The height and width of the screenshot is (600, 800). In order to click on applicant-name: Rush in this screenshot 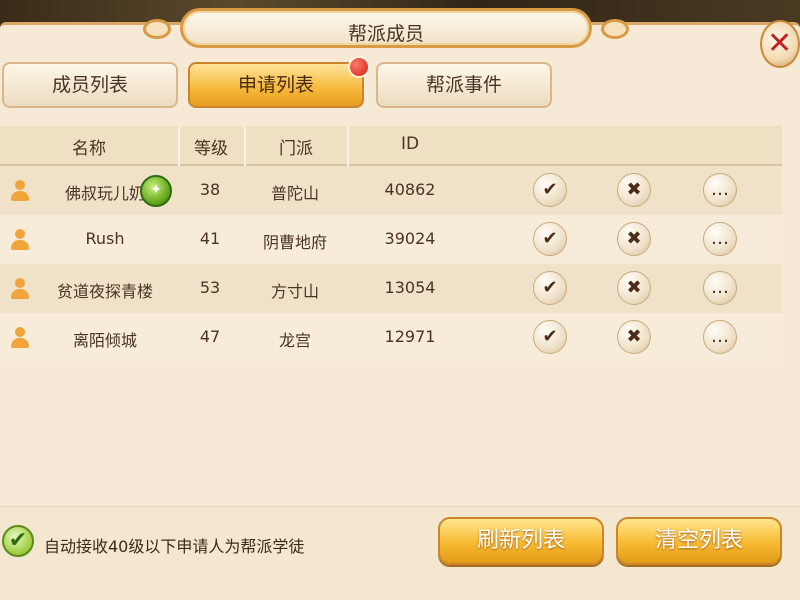, I will do `click(105, 238)`.